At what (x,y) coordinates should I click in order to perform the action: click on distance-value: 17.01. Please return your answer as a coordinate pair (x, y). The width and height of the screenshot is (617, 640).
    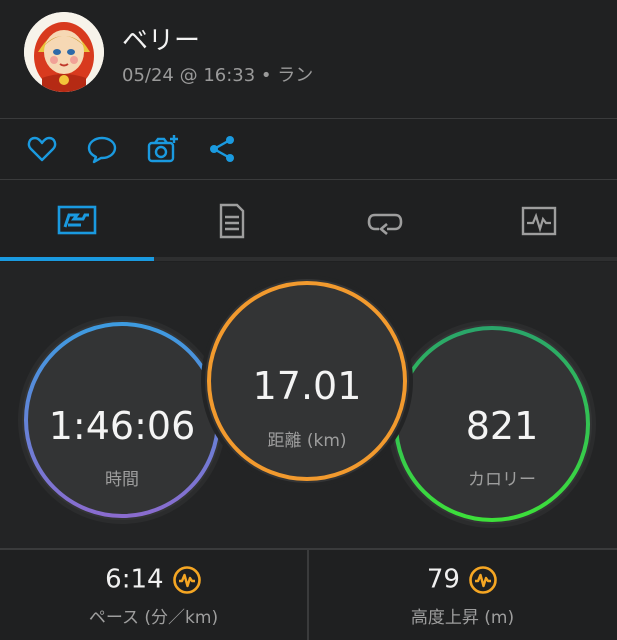
    Looking at the image, I should click on (307, 386).